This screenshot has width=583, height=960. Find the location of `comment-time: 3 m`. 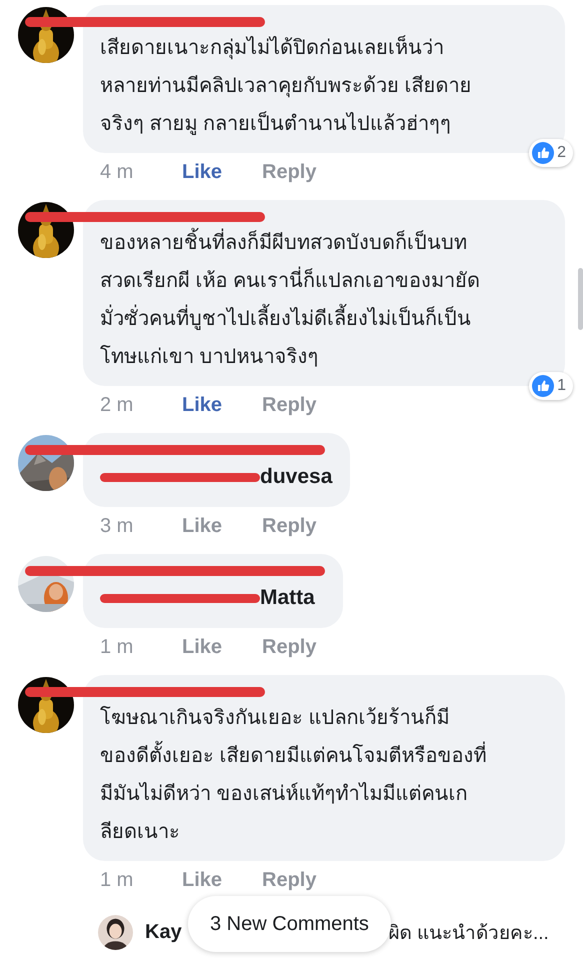

comment-time: 3 m is located at coordinates (117, 526).